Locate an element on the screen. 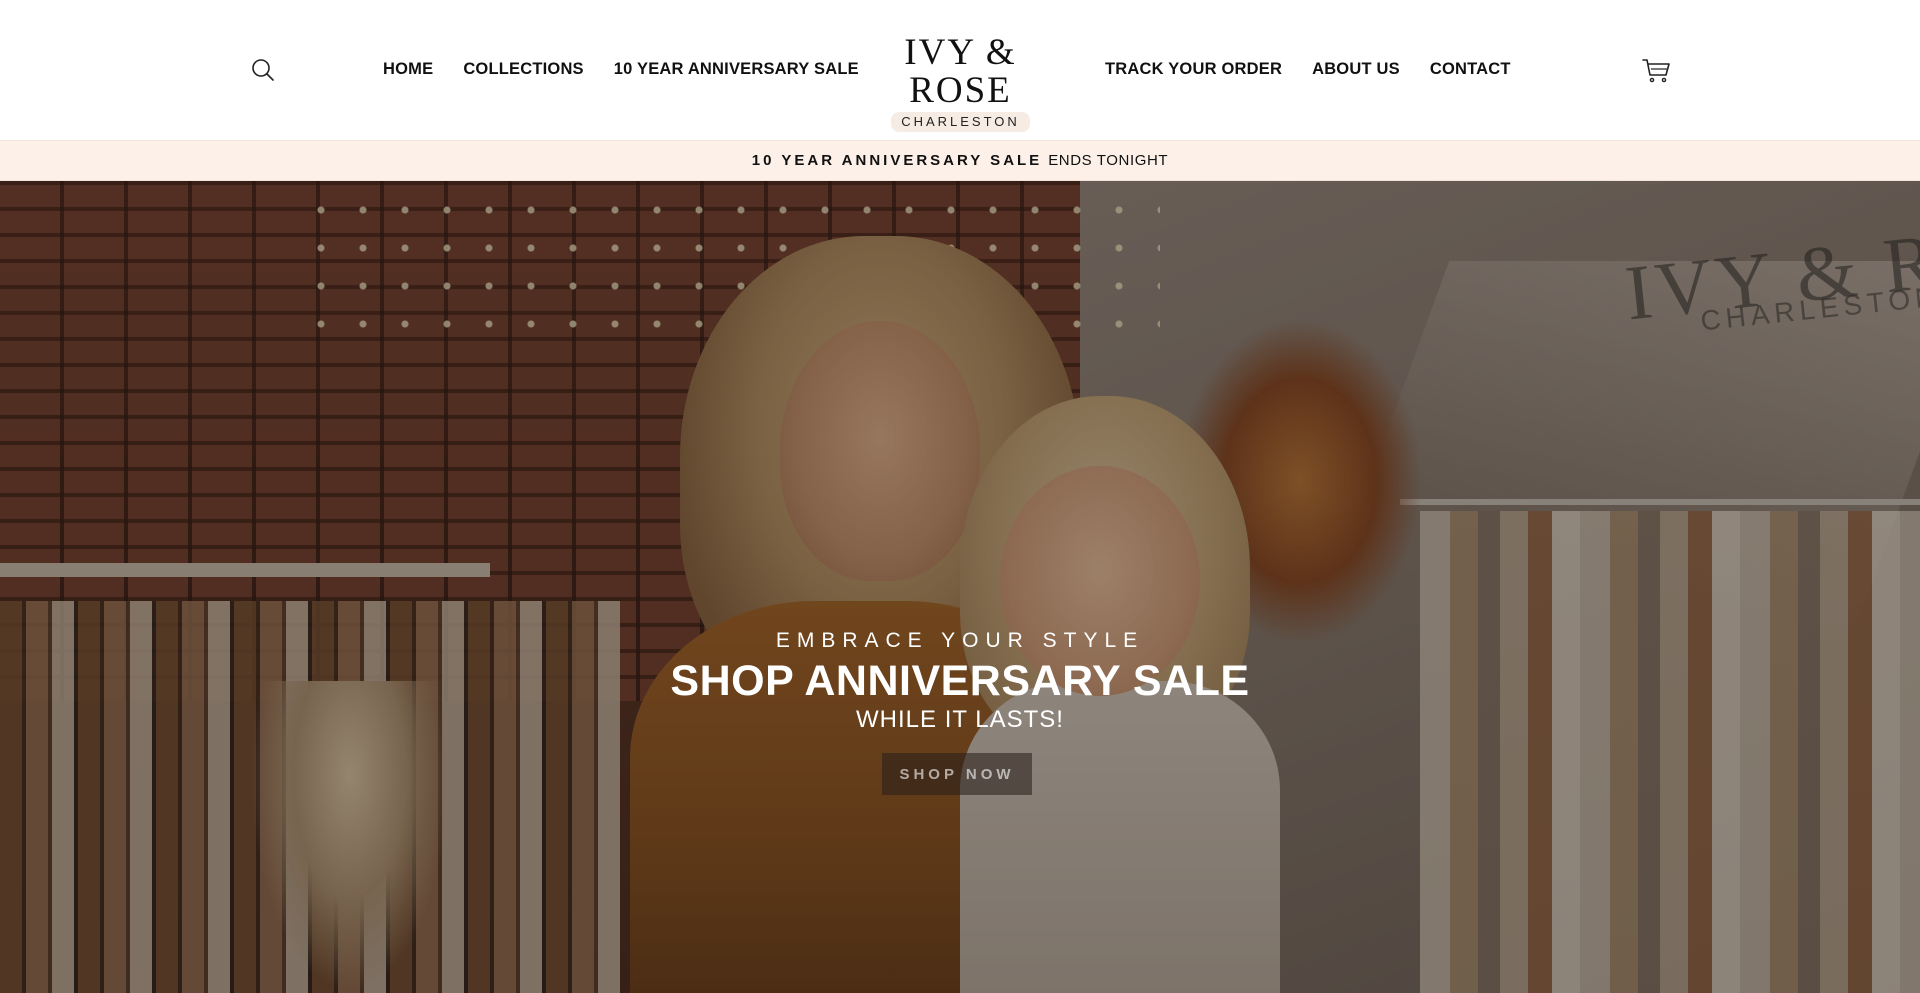  logo-title: IVY & ROSE is located at coordinates (960, 71).